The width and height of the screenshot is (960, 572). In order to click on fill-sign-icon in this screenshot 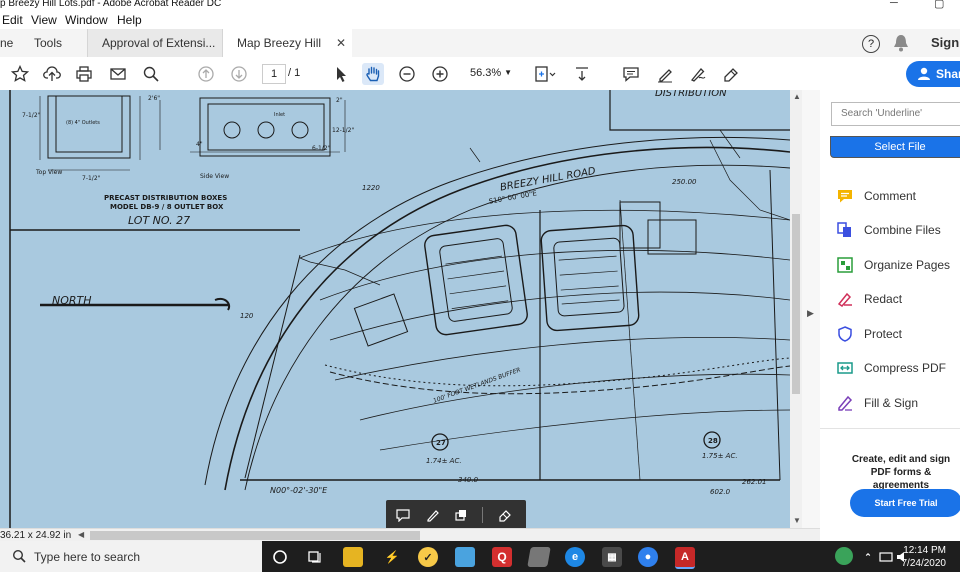, I will do `click(731, 74)`.